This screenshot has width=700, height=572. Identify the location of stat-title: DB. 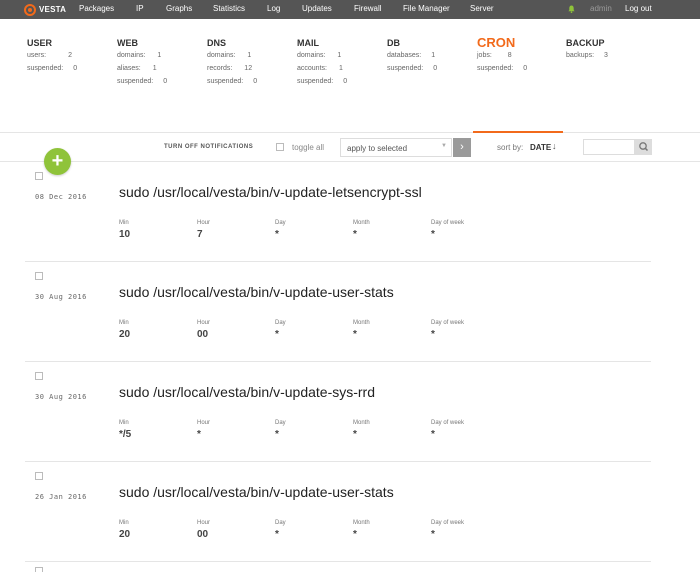
(393, 43).